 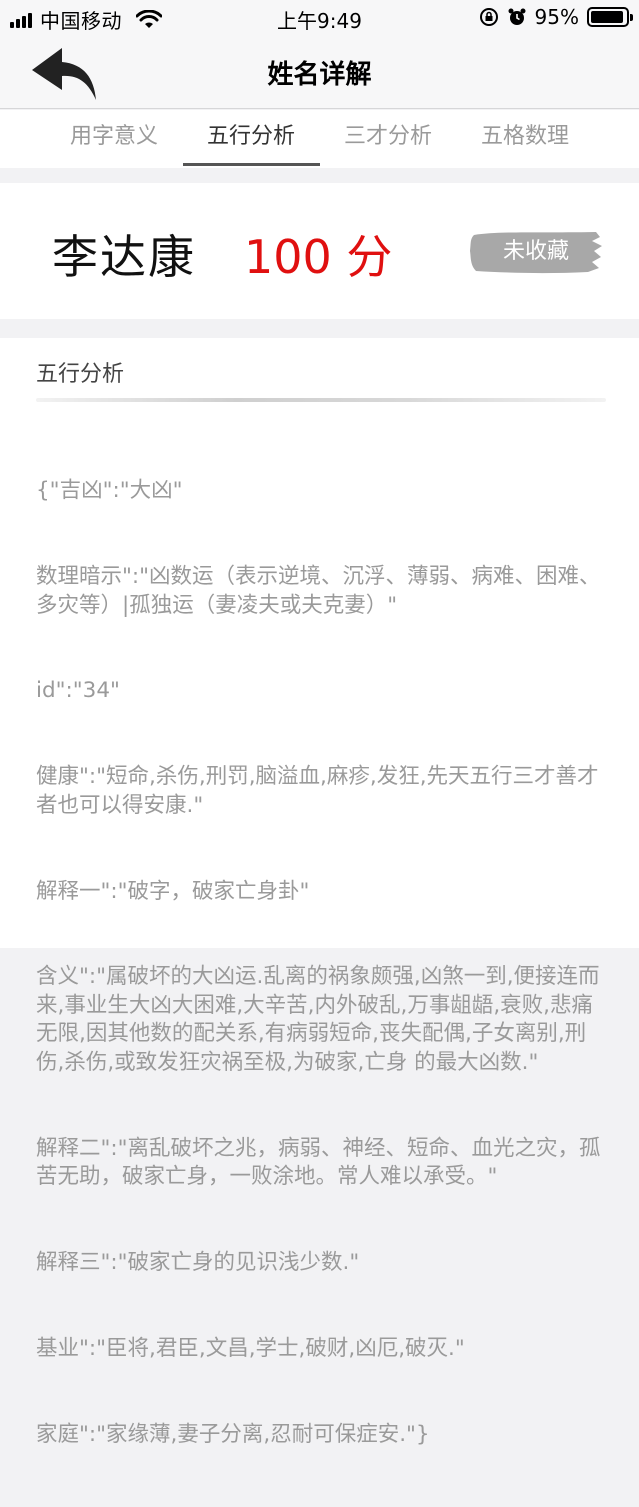 What do you see at coordinates (525, 139) in the screenshot?
I see `tab-five-grids: 五格数理` at bounding box center [525, 139].